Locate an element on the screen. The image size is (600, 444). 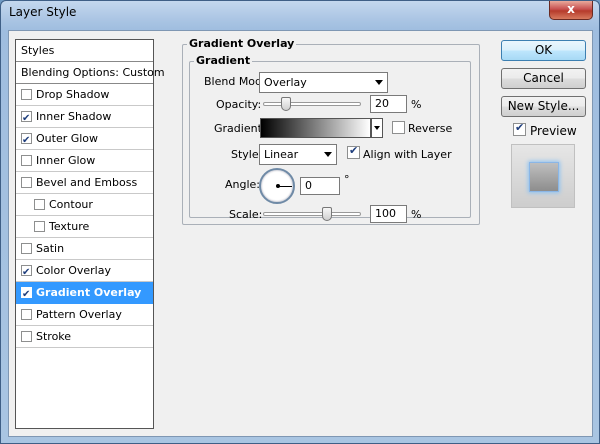
style-item-label: Satin is located at coordinates (50, 248).